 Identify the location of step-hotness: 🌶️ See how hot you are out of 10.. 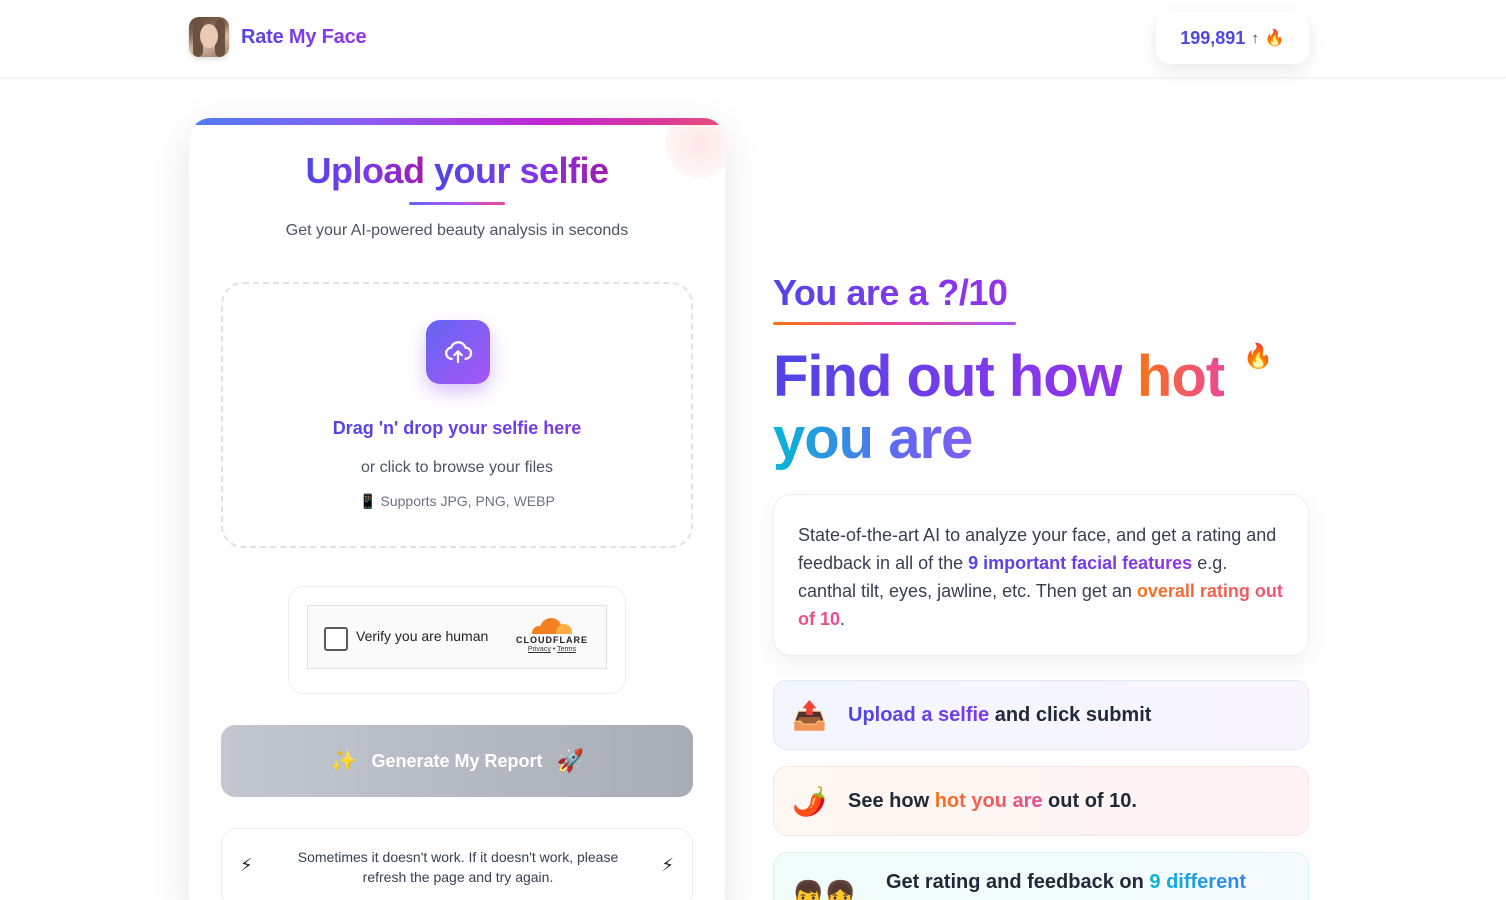
(1041, 801).